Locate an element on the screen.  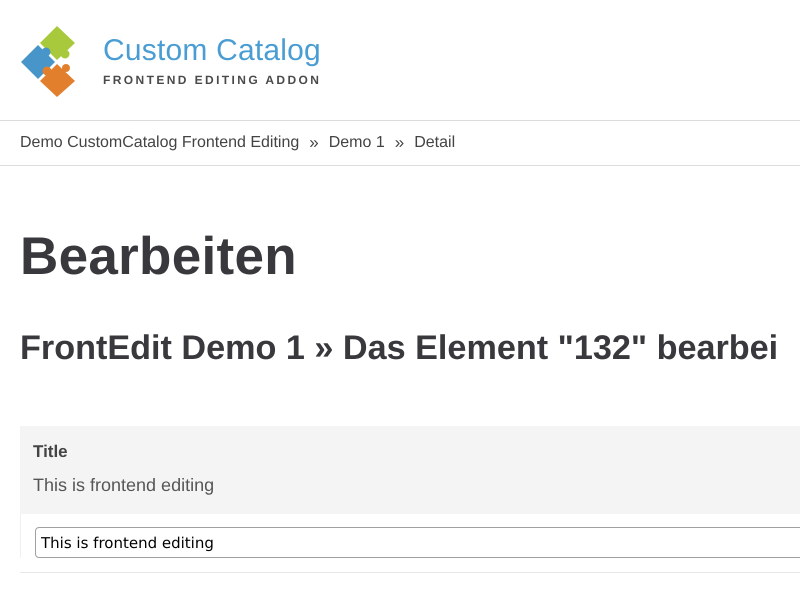
field-current-value: This is frontend editing is located at coordinates (123, 485).